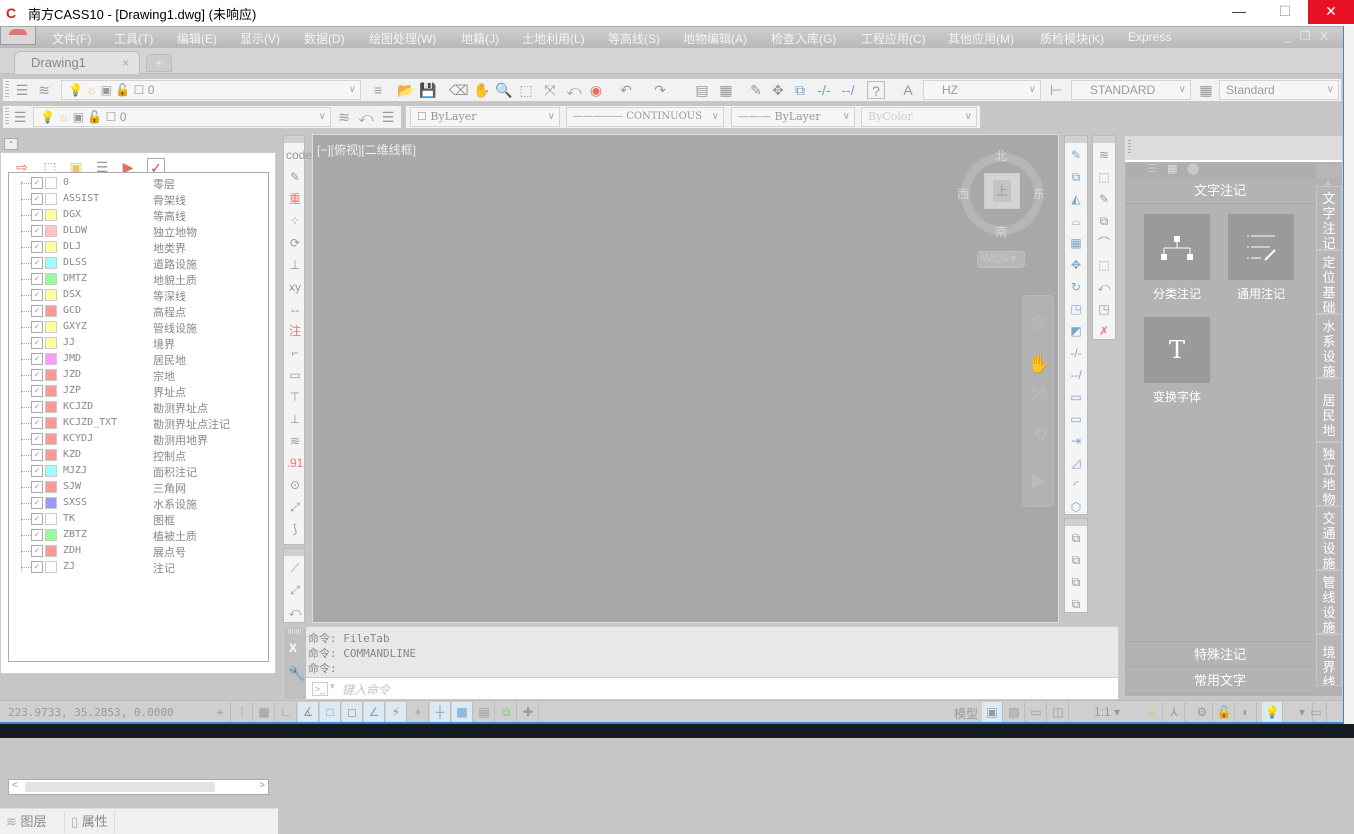  What do you see at coordinates (1076, 582) in the screenshot?
I see `bring-above-icon: ⧉` at bounding box center [1076, 582].